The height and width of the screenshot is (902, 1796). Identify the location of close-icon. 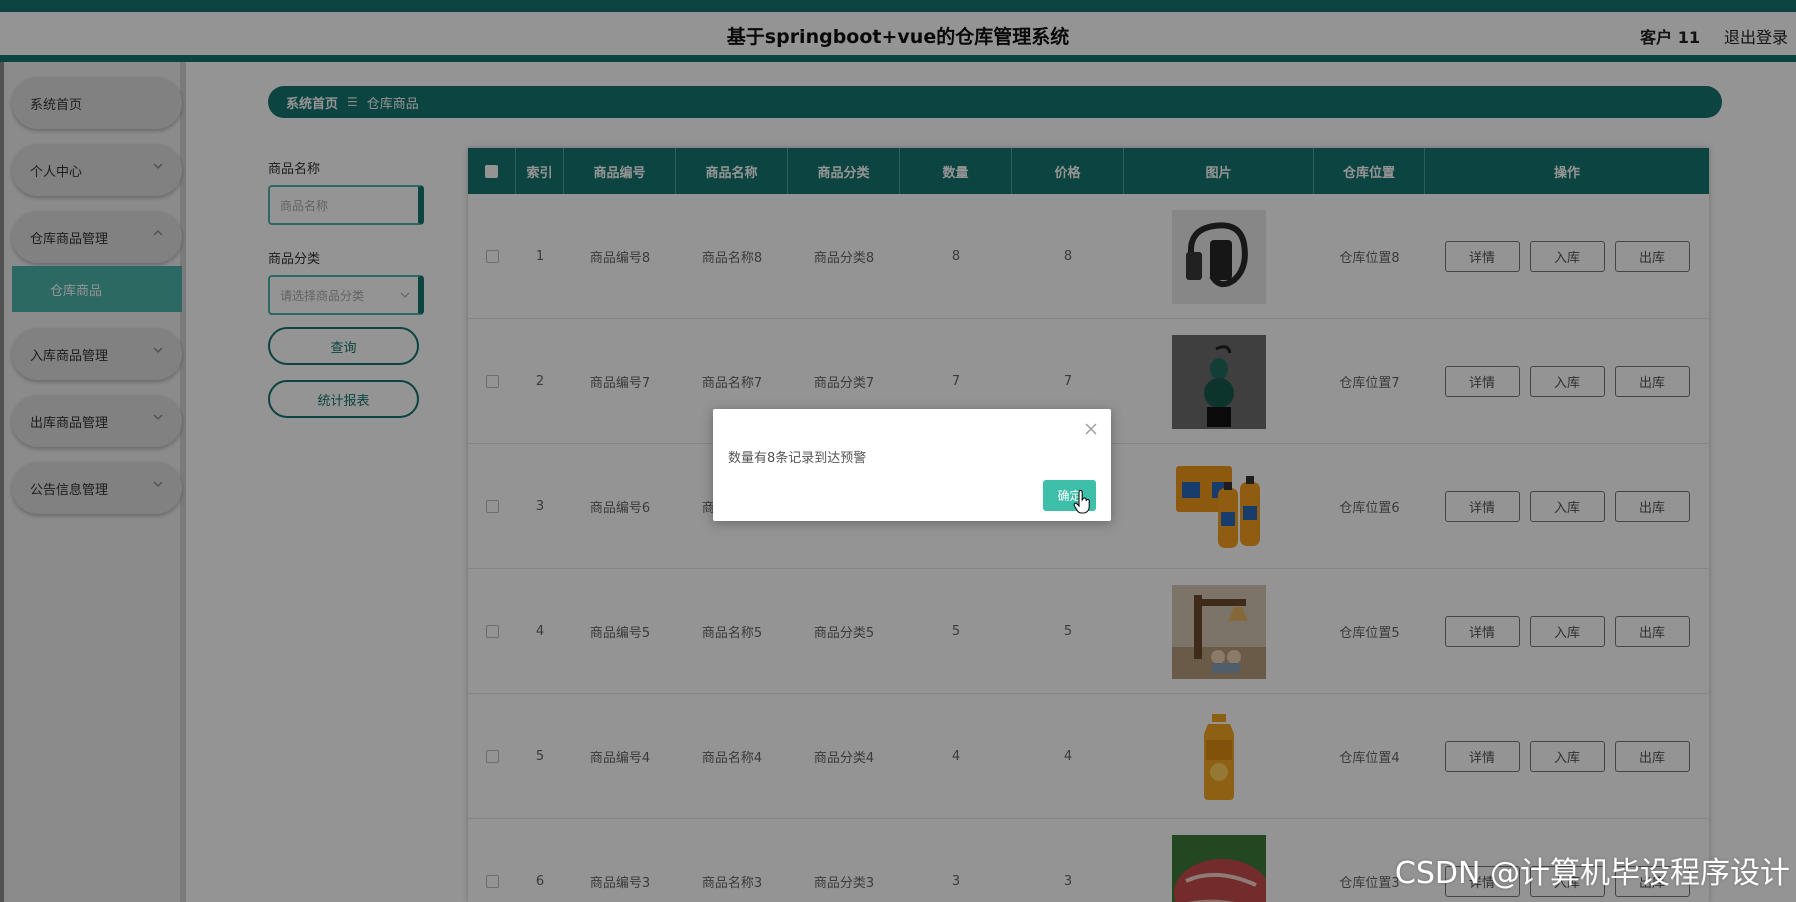
(1091, 429).